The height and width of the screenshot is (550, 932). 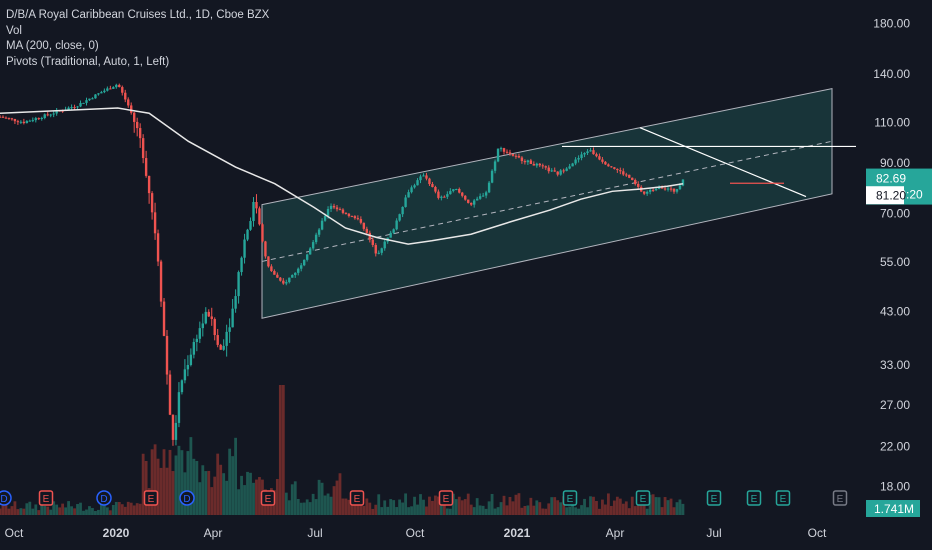 I want to click on price-tick-label: 43.00, so click(x=895, y=312).